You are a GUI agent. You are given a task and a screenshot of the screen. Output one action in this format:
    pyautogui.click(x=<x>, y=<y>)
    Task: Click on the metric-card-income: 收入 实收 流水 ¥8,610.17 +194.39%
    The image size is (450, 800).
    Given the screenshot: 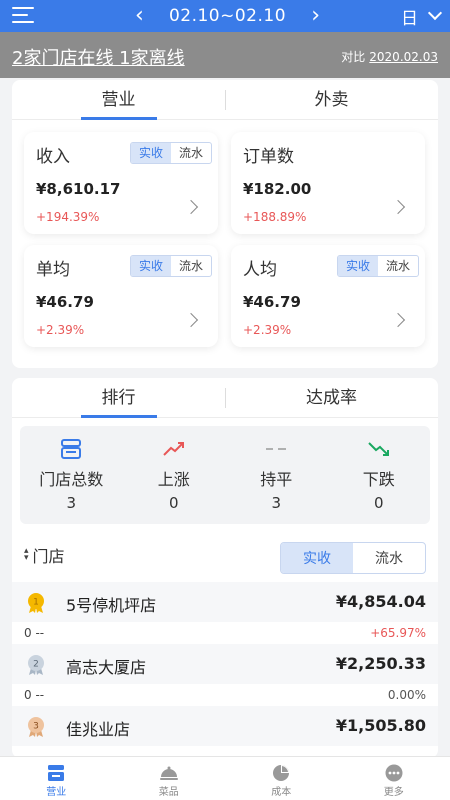 What is the action you would take?
    pyautogui.click(x=121, y=183)
    